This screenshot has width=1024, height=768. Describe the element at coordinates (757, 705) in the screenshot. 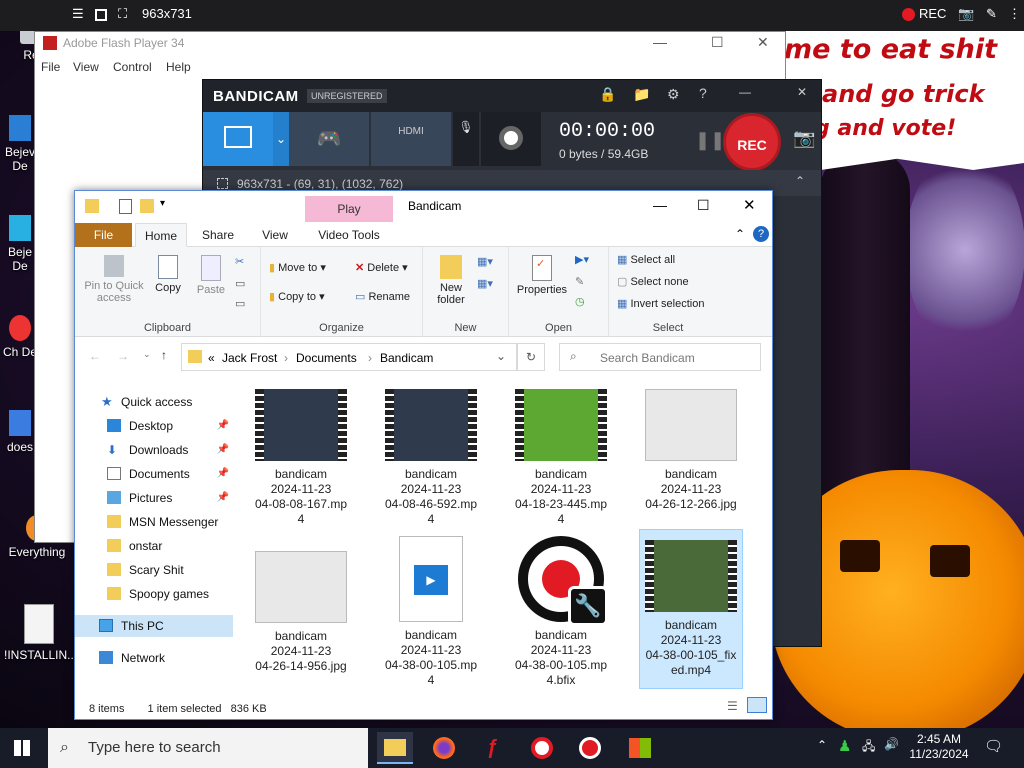

I see `large-icons-view-icon` at that location.